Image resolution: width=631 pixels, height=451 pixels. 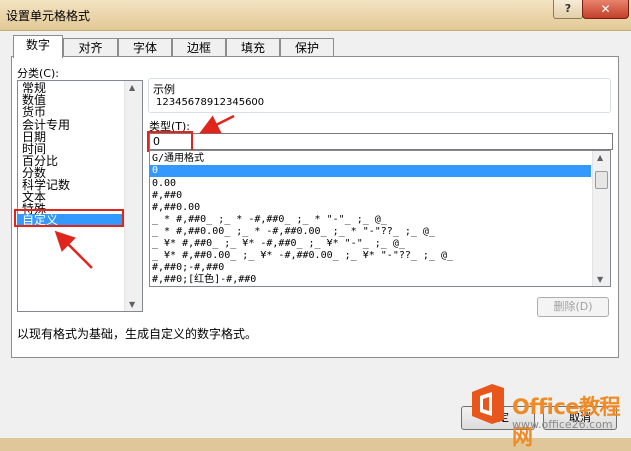 I want to click on office-logo-icon, so click(x=488, y=404).